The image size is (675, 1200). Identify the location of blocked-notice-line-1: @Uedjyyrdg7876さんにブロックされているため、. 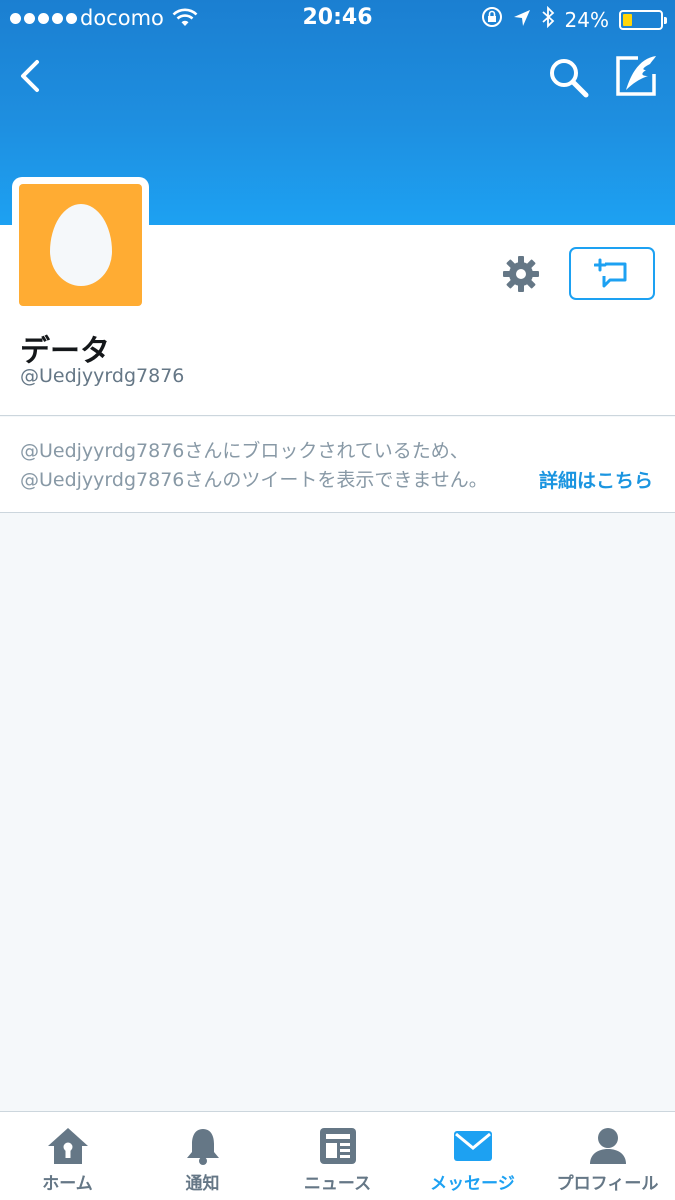
(244, 451).